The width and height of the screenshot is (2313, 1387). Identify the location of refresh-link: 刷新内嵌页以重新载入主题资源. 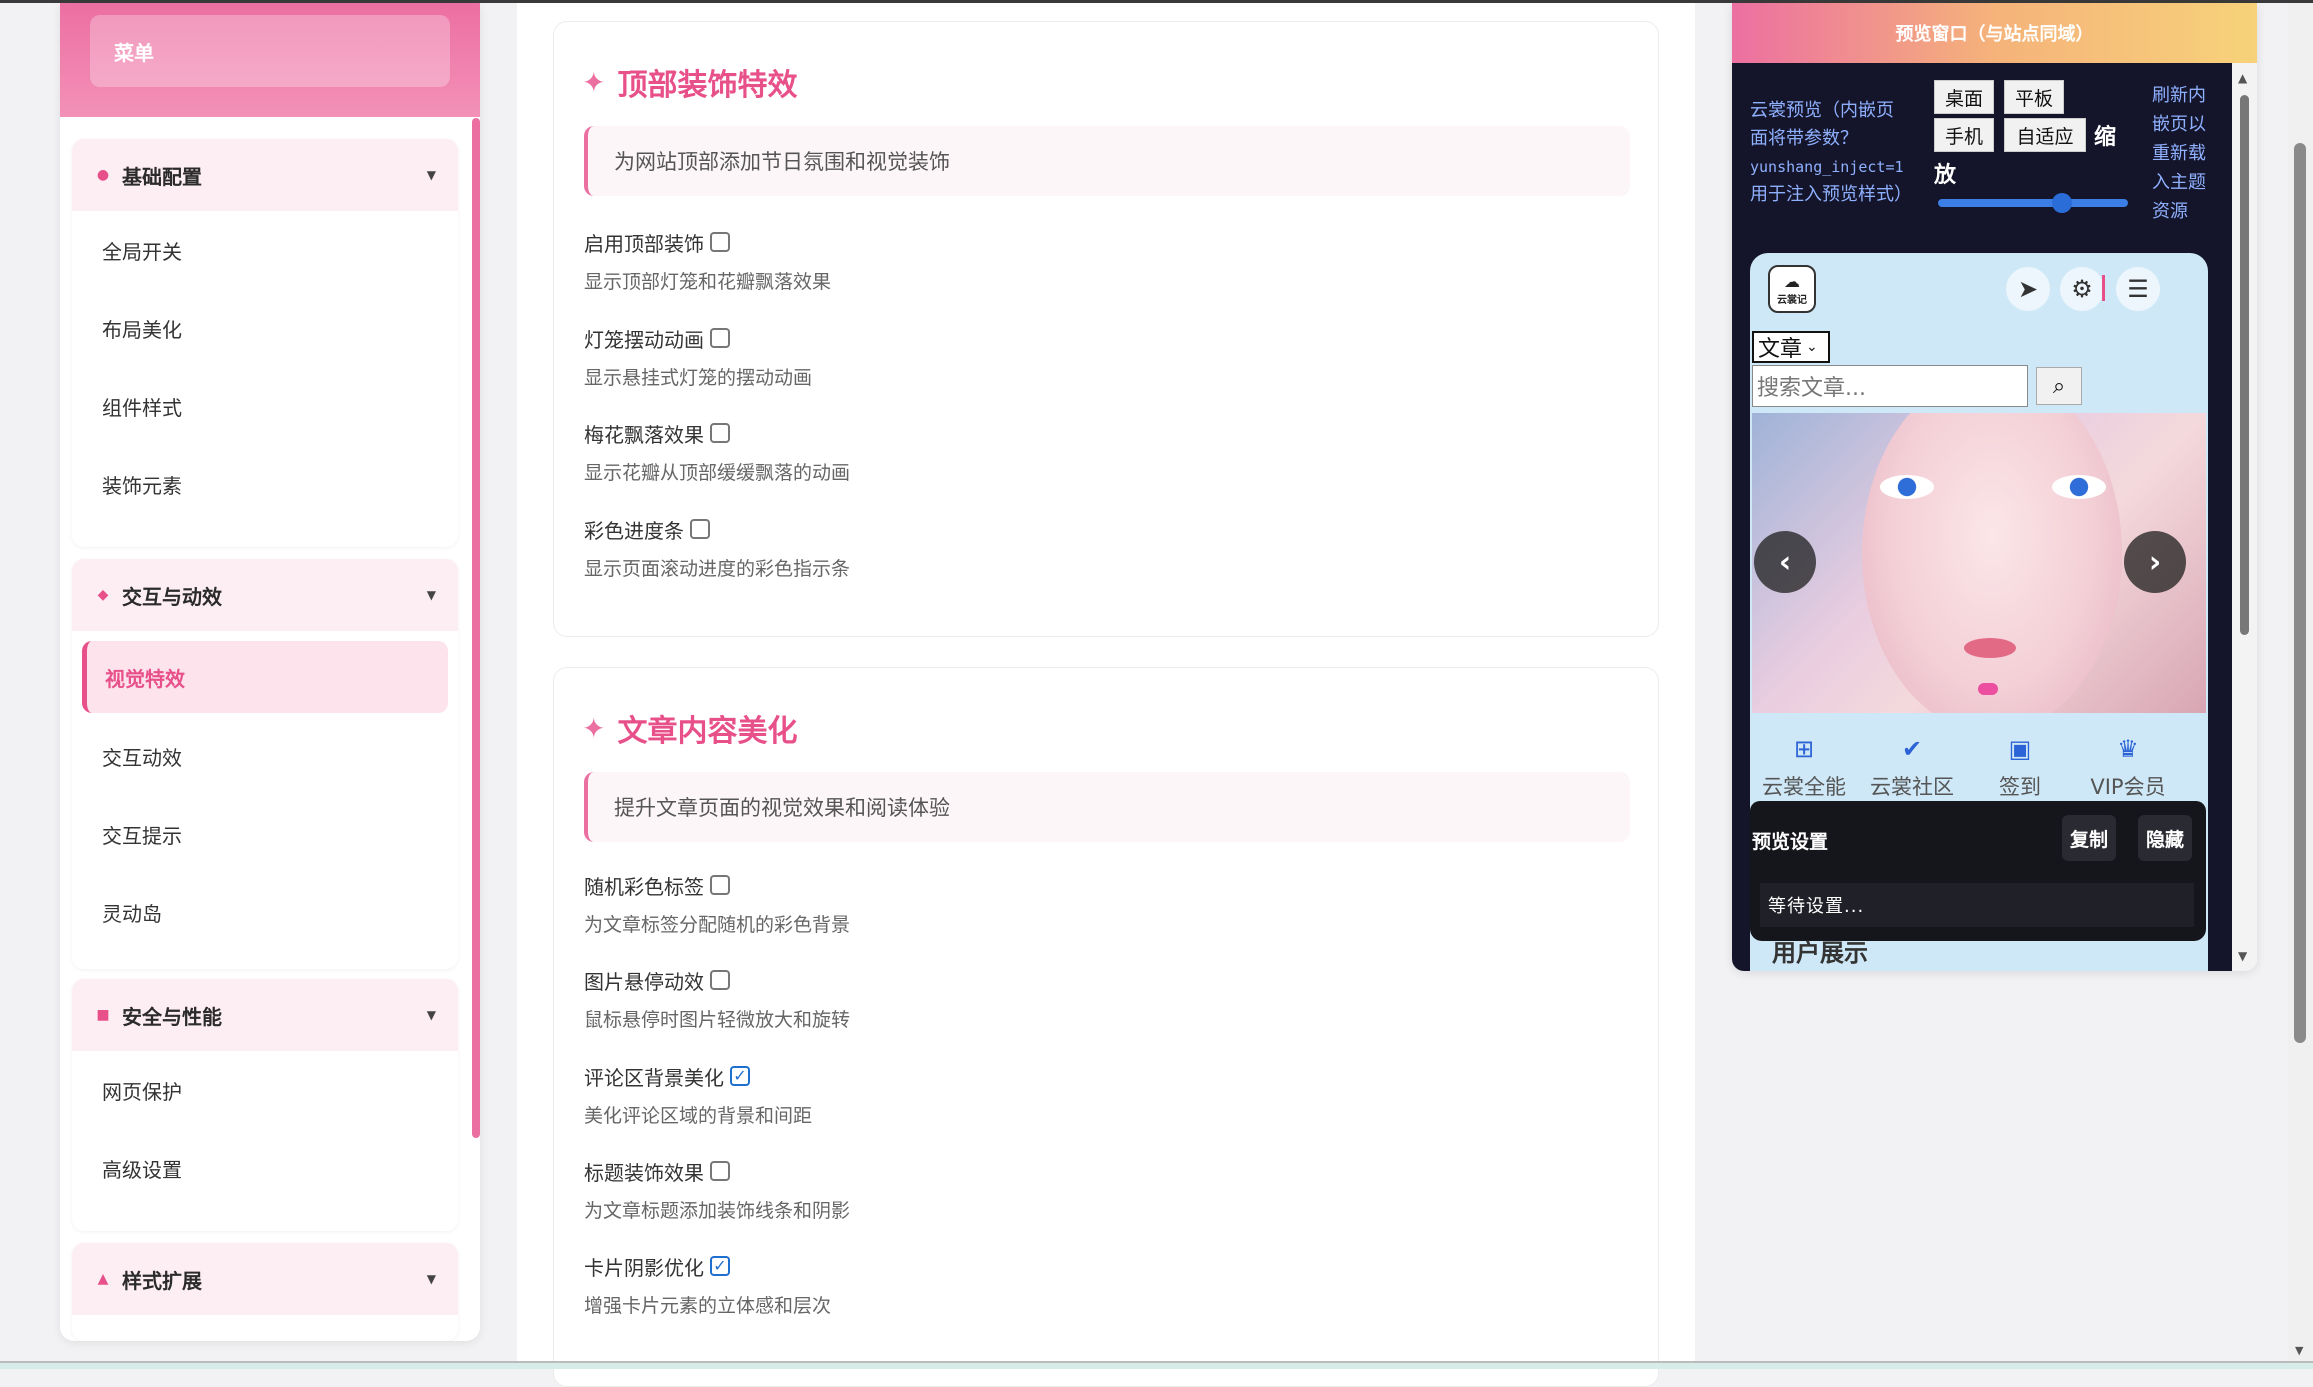
(2187, 153).